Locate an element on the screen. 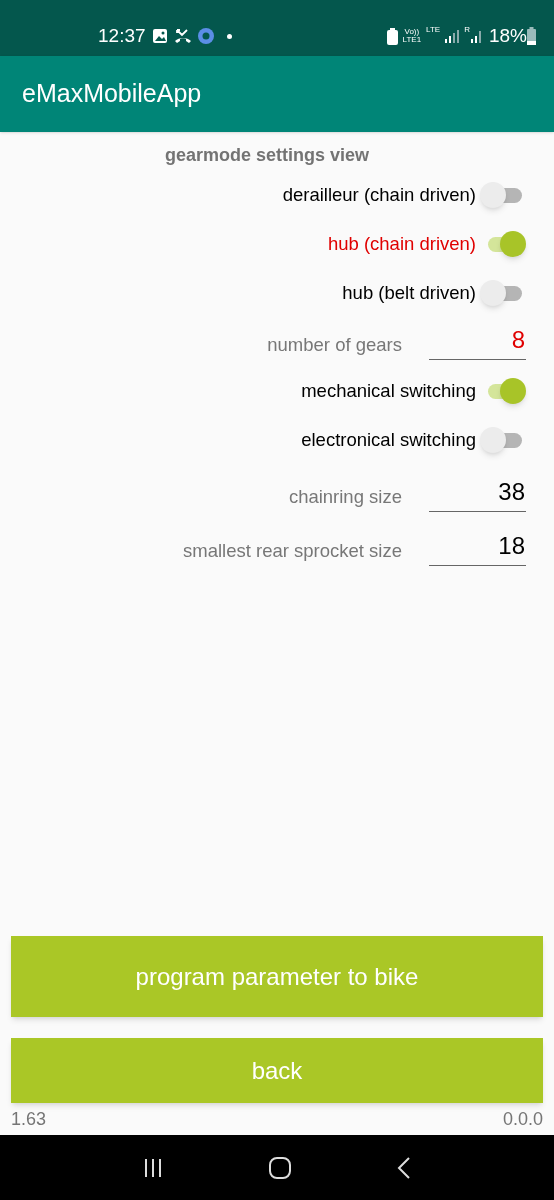 The height and width of the screenshot is (1200, 554). volte-label: Vo)) is located at coordinates (412, 32).